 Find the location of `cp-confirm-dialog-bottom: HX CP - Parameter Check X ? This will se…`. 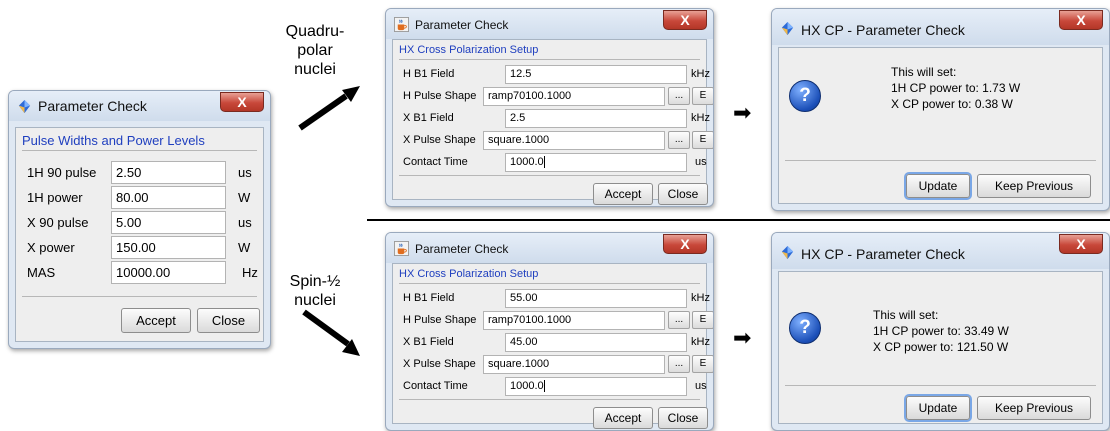

cp-confirm-dialog-bottom: HX CP - Parameter Check X ? This will se… is located at coordinates (940, 331).